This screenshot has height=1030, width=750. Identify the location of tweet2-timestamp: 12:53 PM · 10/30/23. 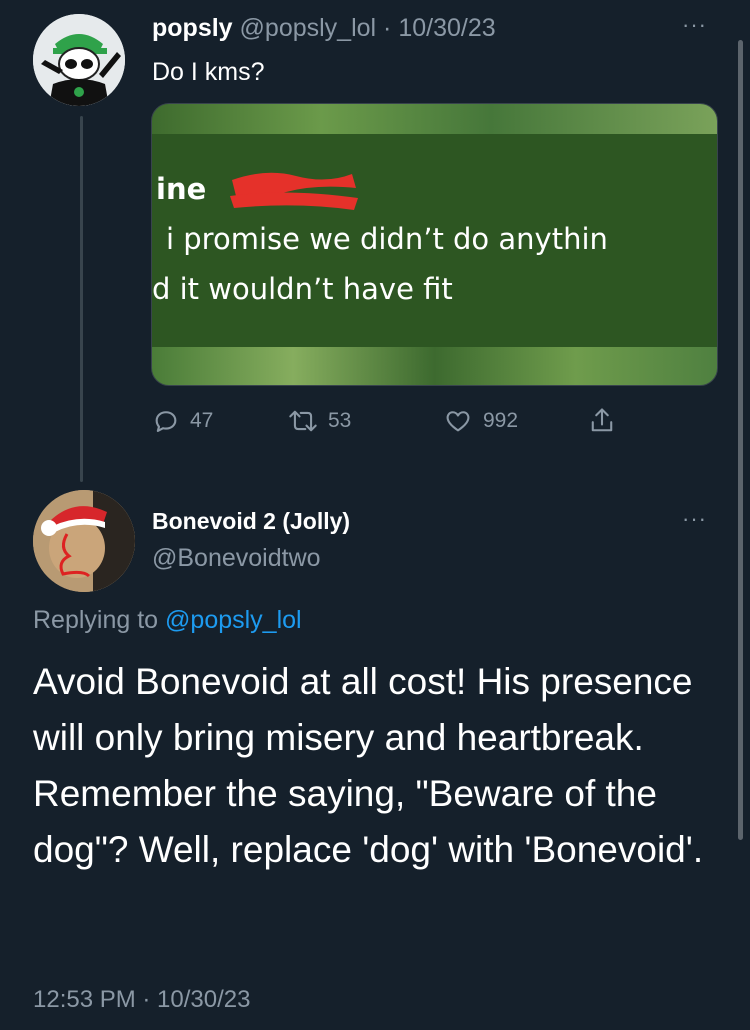
(141, 1000).